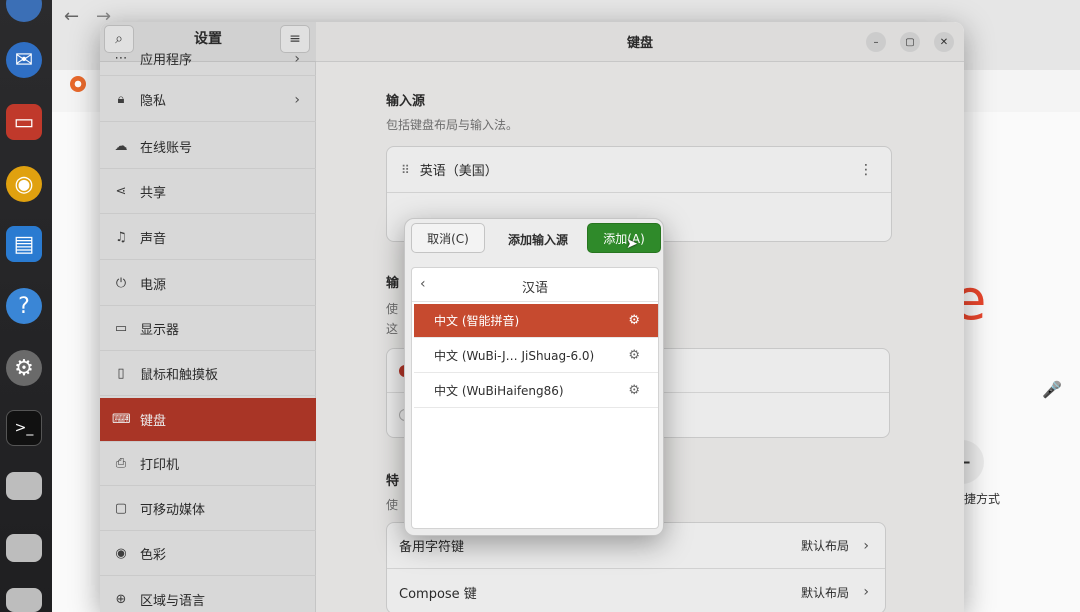 This screenshot has height=612, width=1080. I want to click on favicon-icon, so click(78, 84).